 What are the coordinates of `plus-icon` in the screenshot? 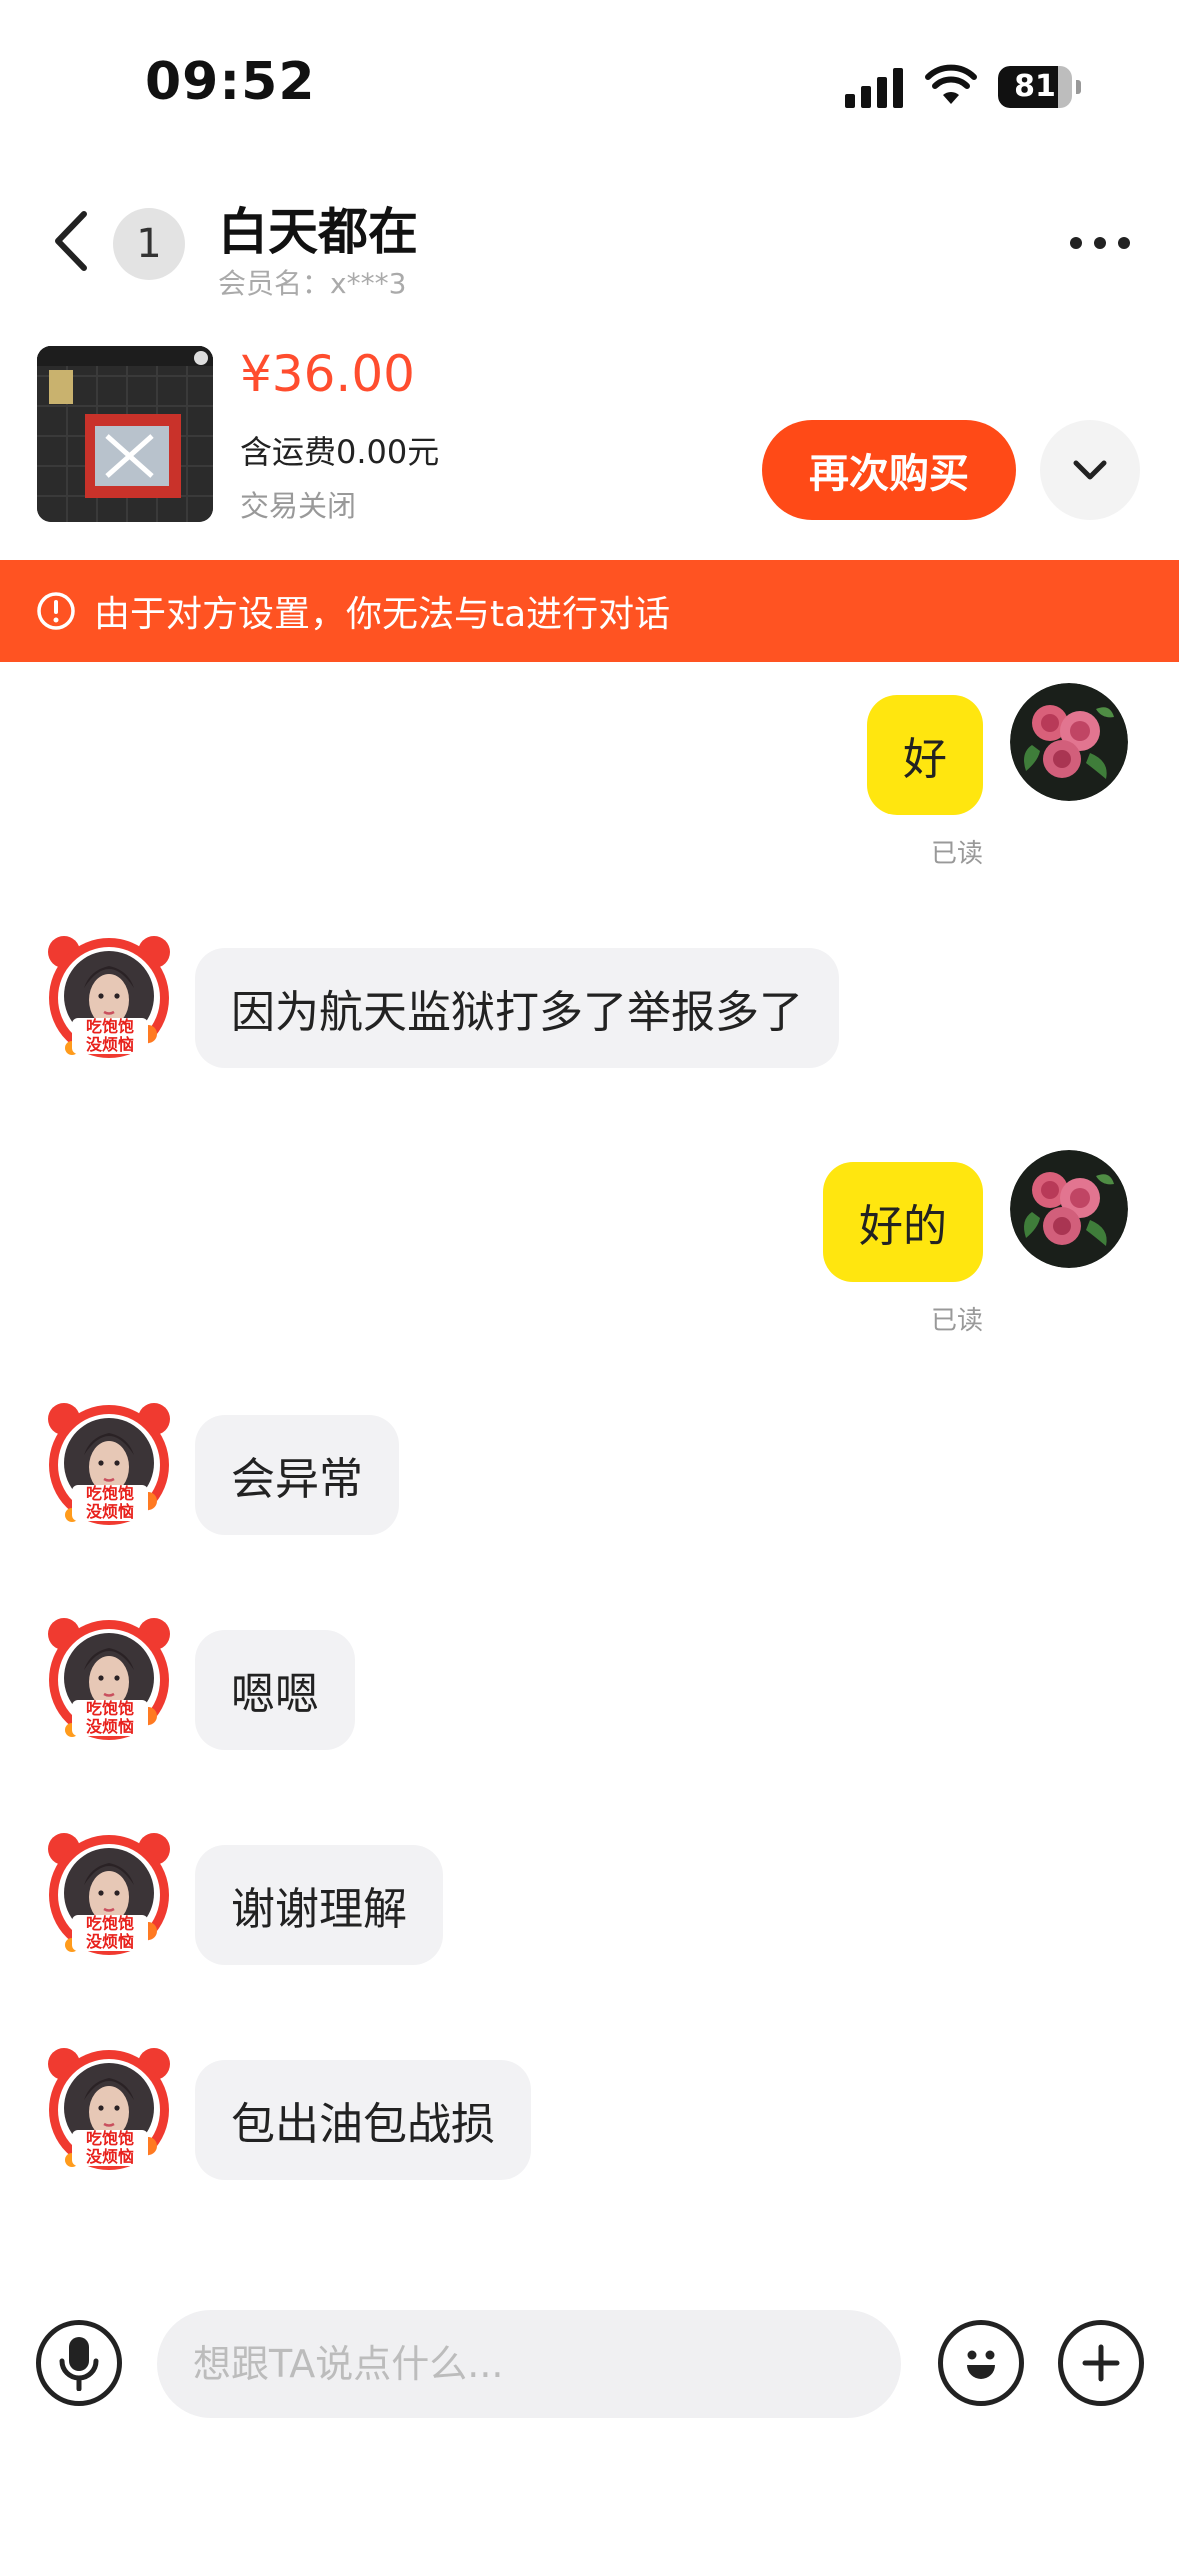 It's located at (1101, 2363).